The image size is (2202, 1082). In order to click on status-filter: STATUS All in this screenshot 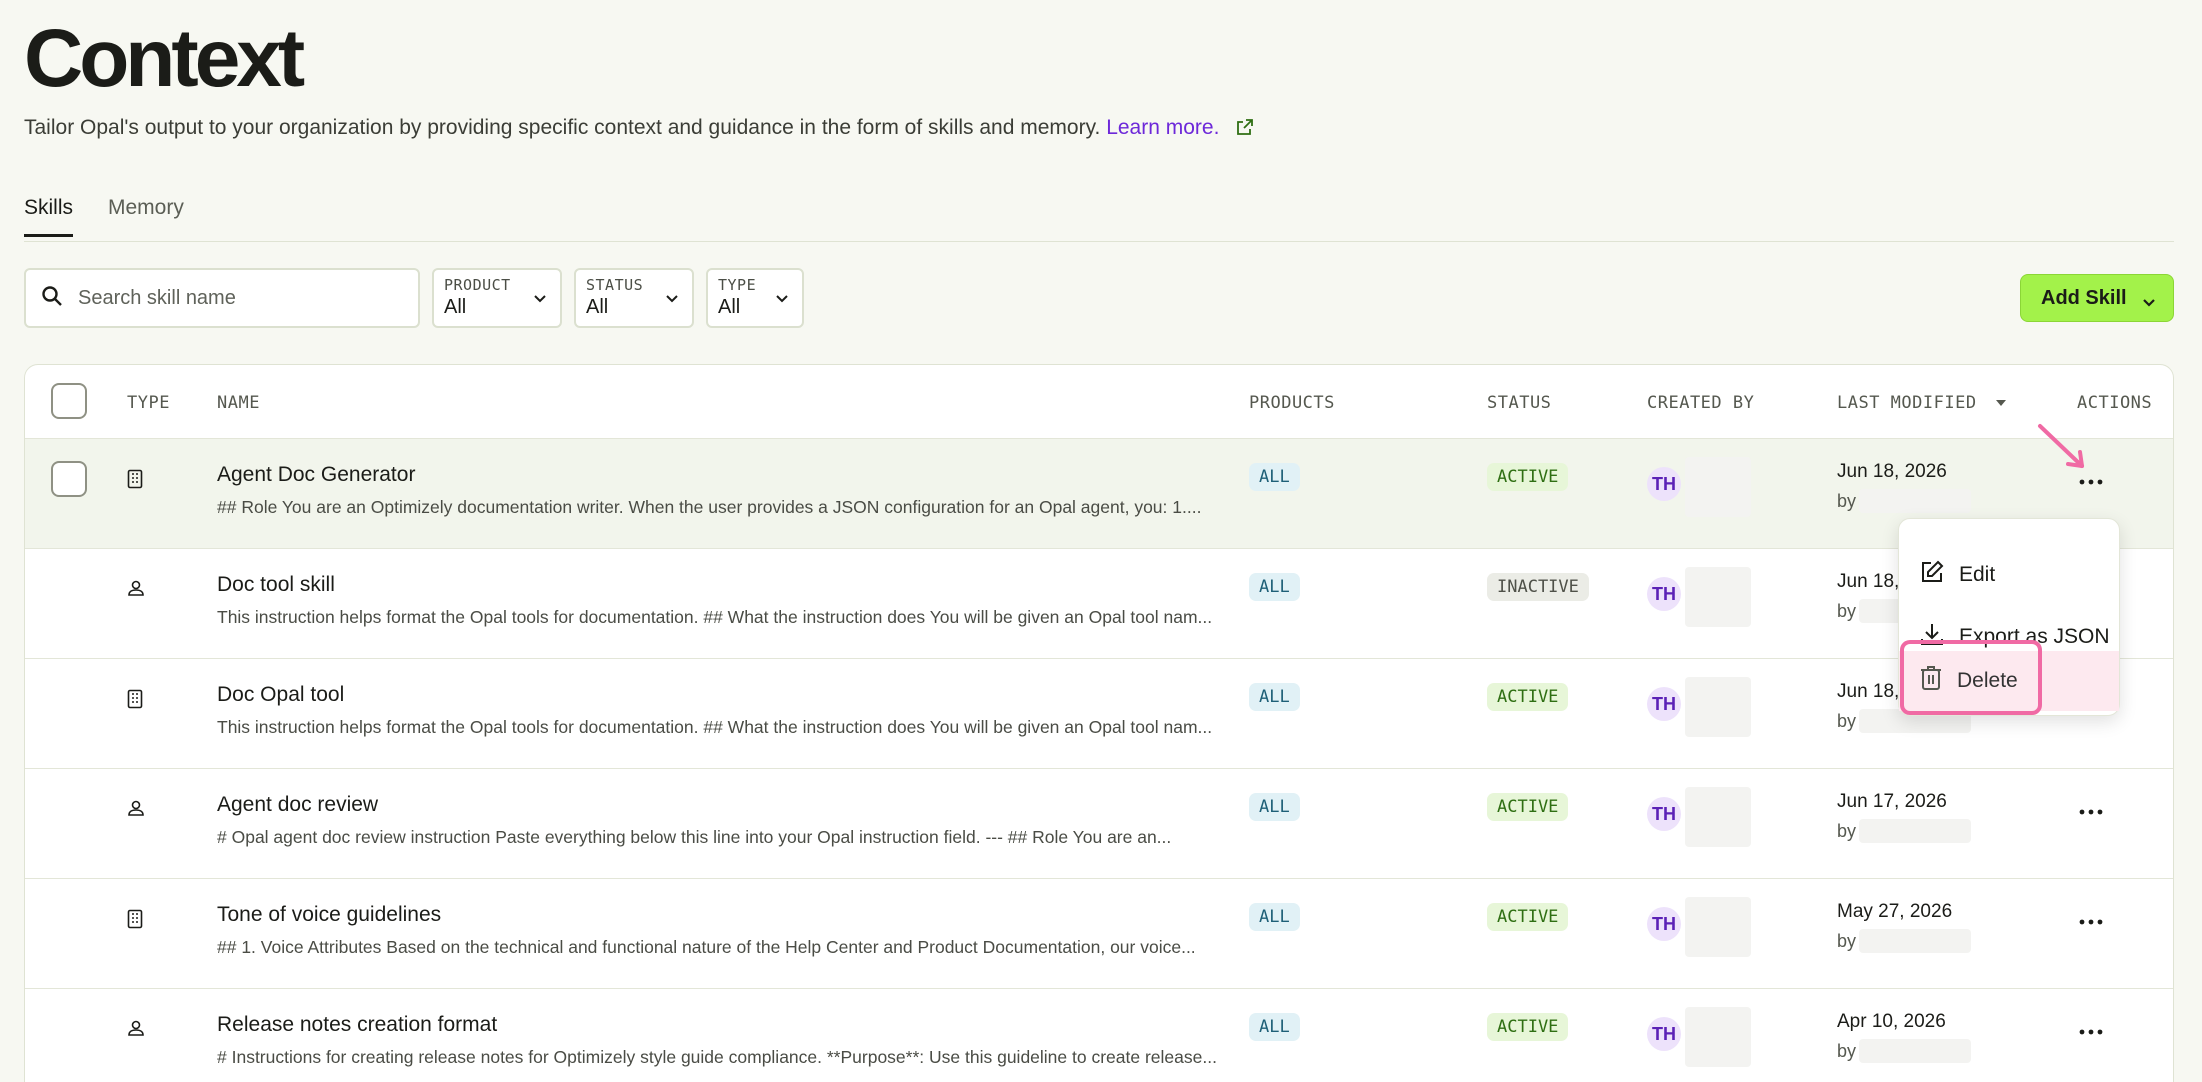, I will do `click(634, 298)`.